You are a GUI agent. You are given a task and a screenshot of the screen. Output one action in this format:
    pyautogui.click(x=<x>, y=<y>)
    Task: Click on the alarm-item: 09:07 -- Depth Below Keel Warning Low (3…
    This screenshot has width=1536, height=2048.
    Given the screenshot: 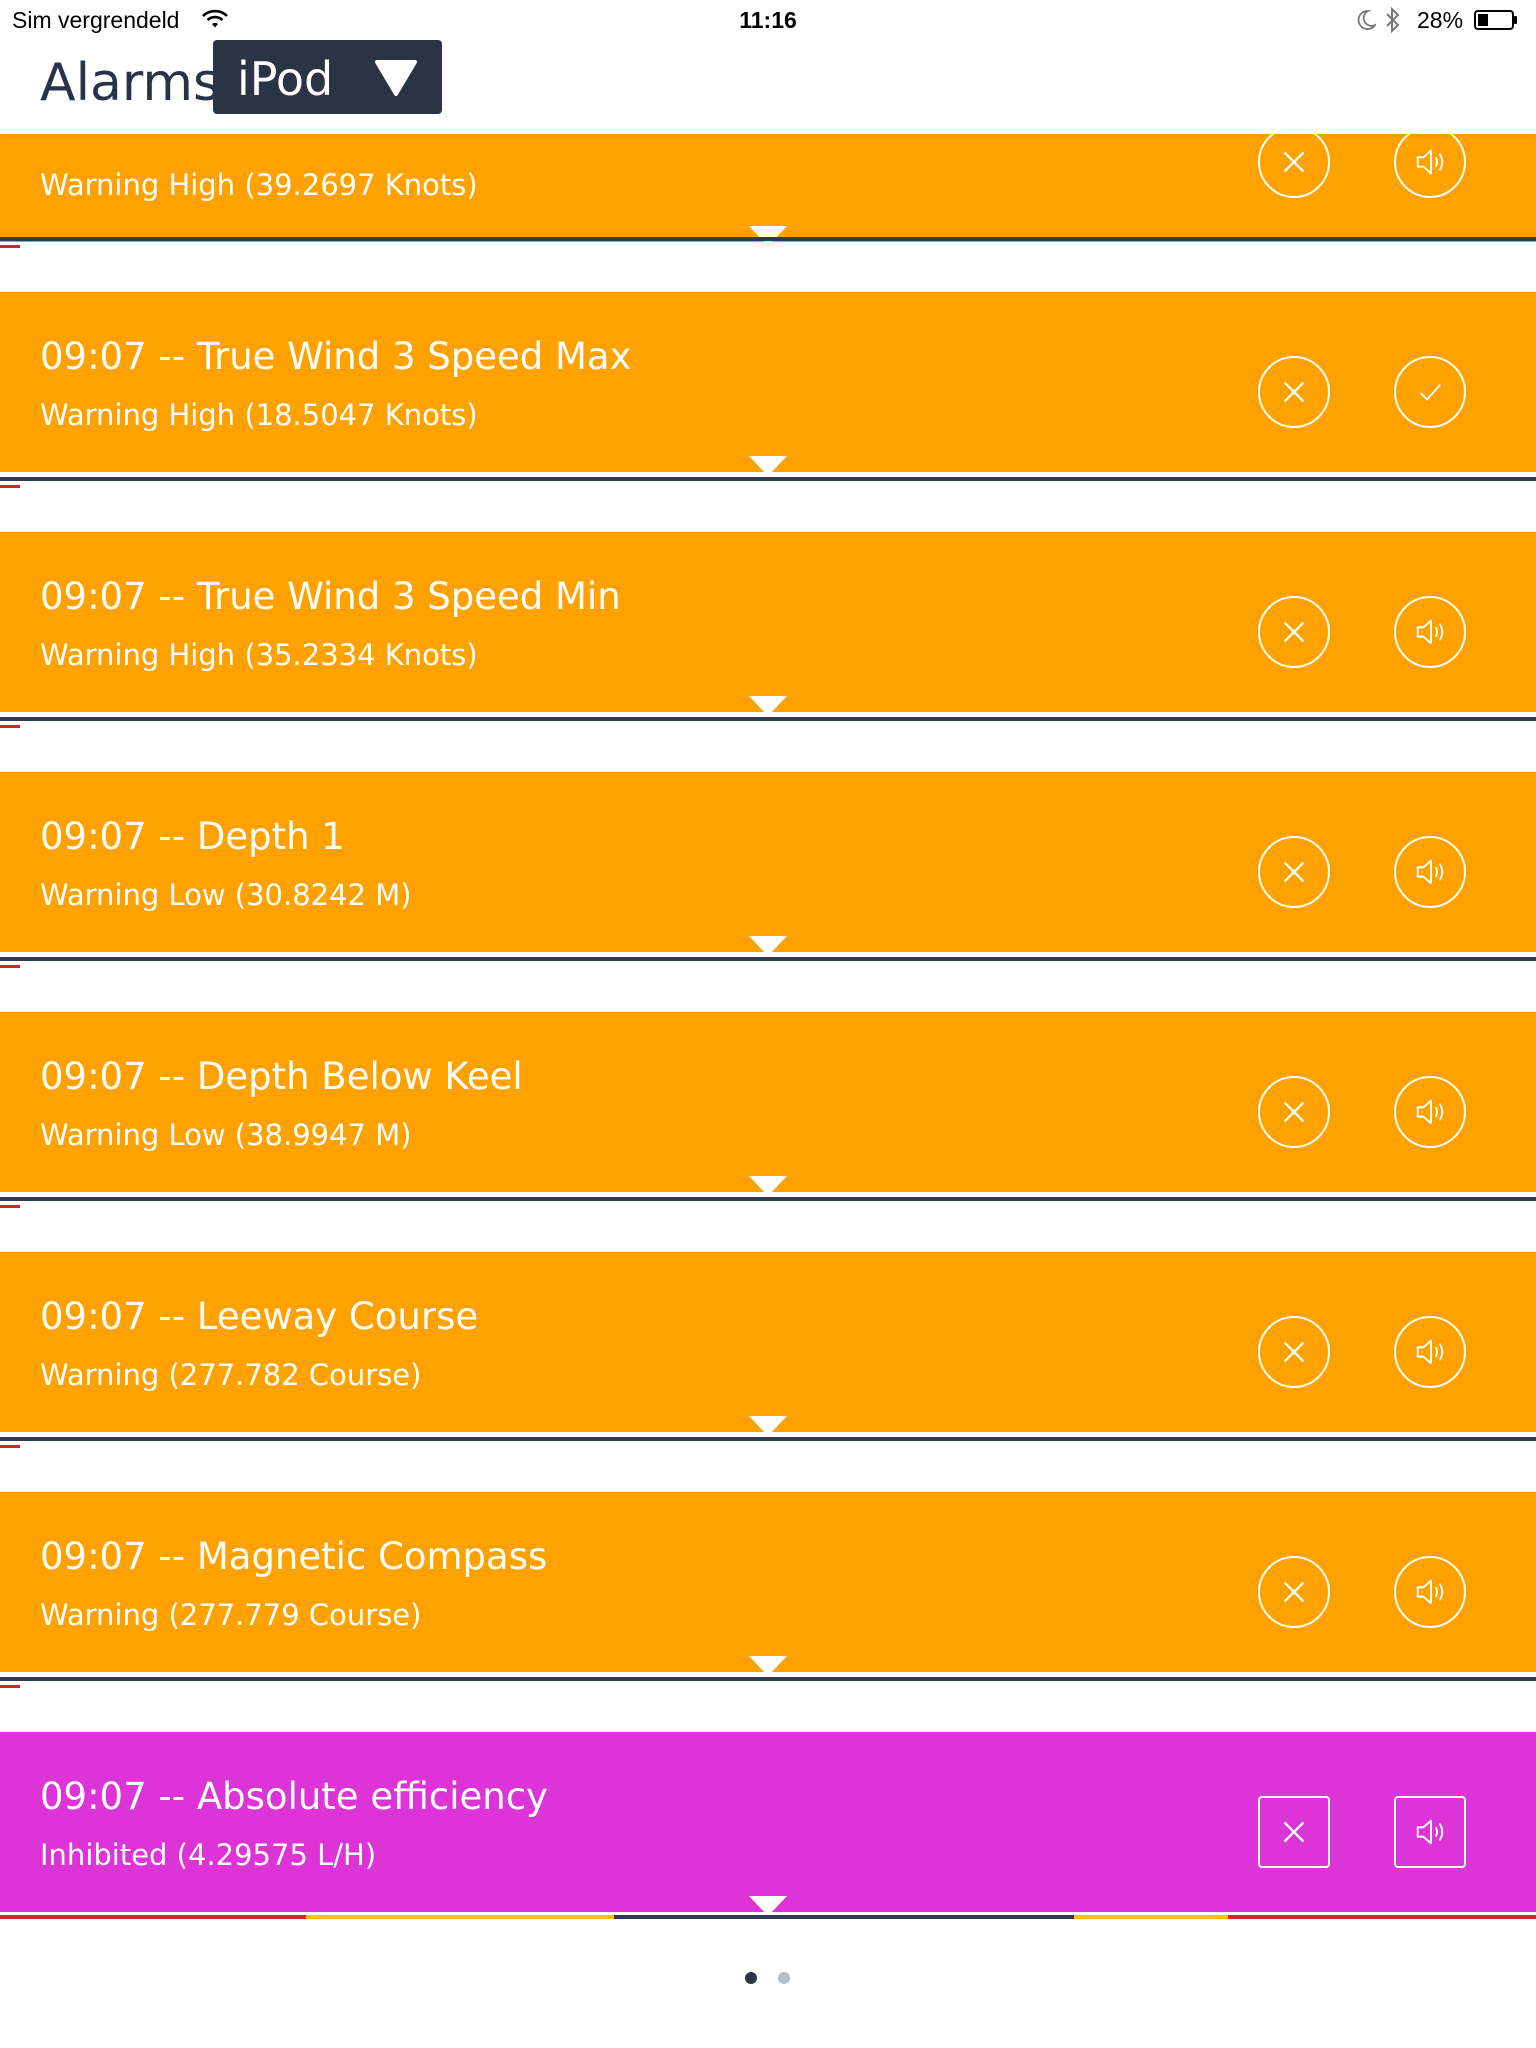 What is the action you would take?
    pyautogui.click(x=768, y=1104)
    